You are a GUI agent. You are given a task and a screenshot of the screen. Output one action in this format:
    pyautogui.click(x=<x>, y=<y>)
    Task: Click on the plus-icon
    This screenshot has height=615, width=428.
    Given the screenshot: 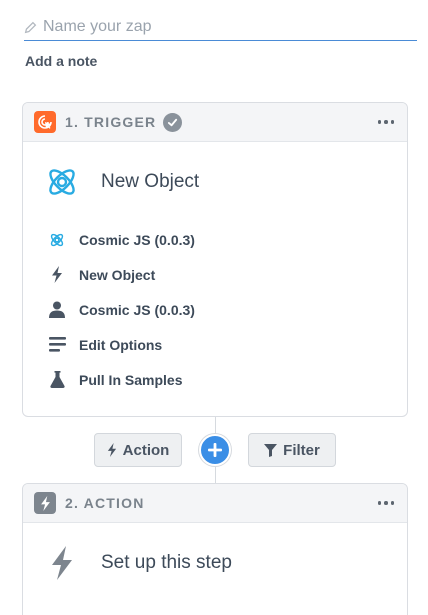 What is the action you would take?
    pyautogui.click(x=215, y=450)
    